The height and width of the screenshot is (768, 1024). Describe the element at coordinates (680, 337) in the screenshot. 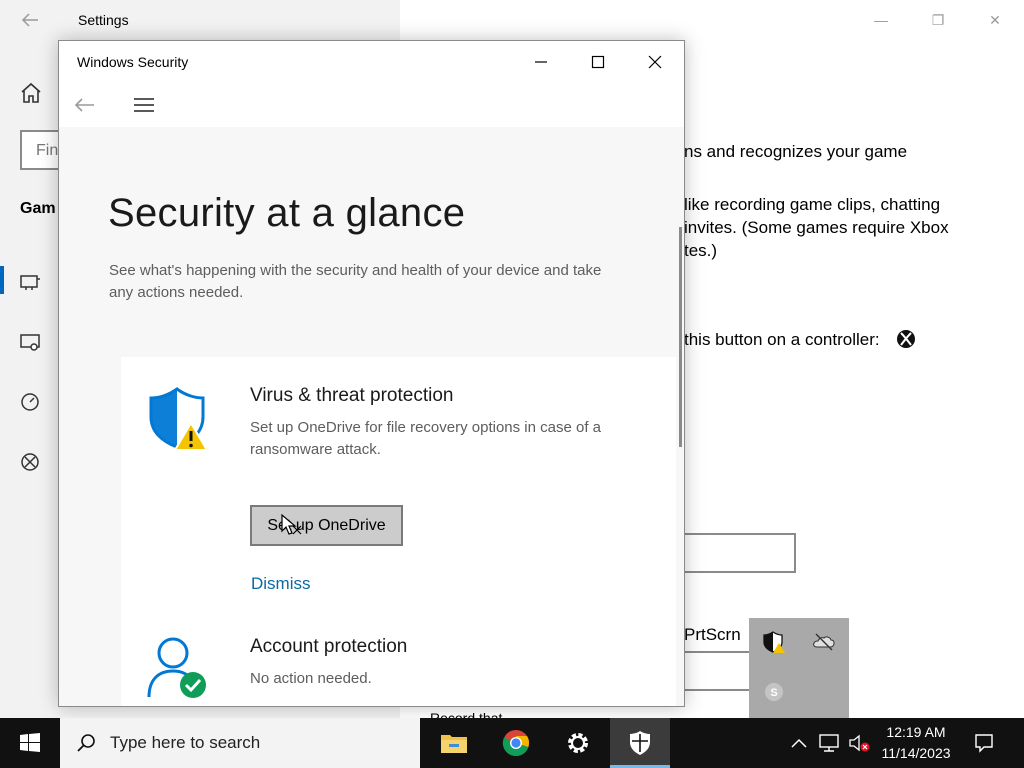

I see `scrollbar` at that location.